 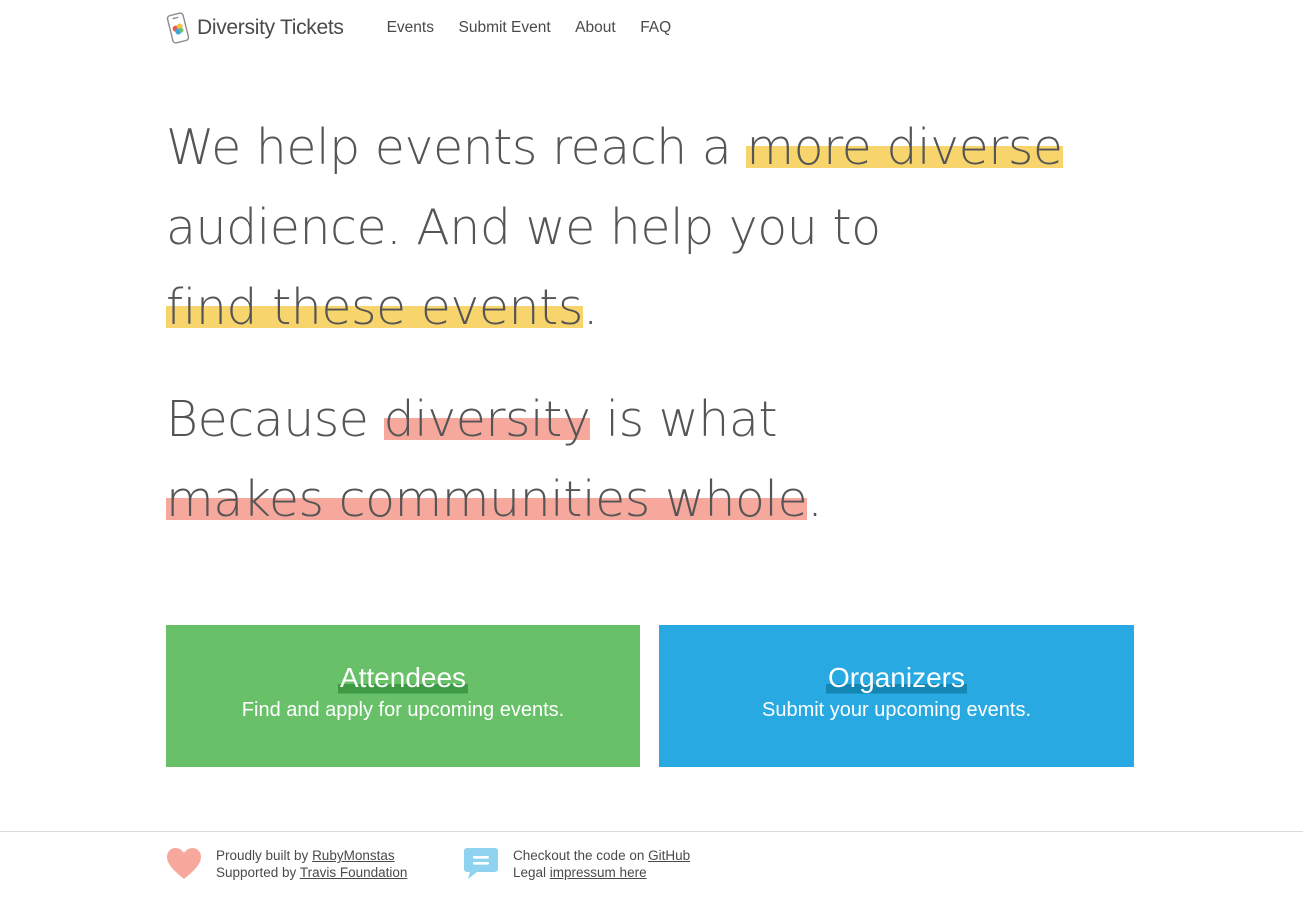 I want to click on organizers-title: Organizers, so click(x=896, y=678).